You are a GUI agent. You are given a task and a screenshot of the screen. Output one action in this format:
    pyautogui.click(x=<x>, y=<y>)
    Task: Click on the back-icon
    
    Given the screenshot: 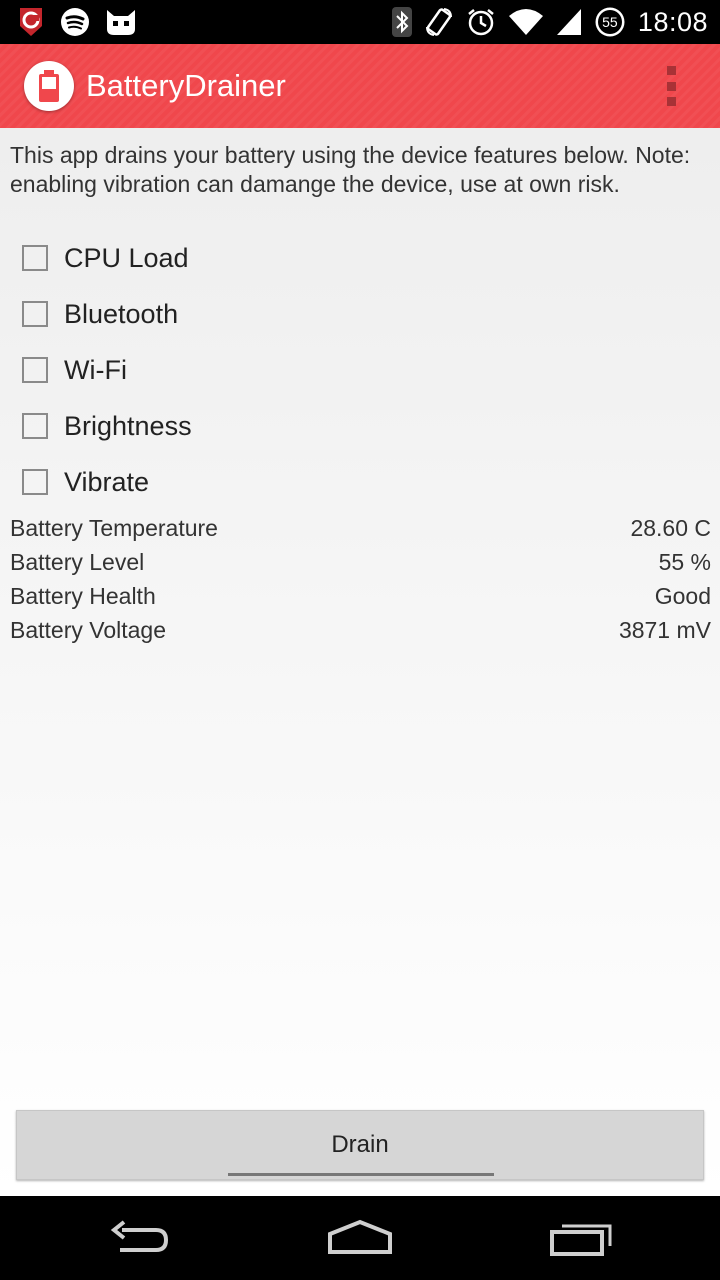 What is the action you would take?
    pyautogui.click(x=140, y=1240)
    